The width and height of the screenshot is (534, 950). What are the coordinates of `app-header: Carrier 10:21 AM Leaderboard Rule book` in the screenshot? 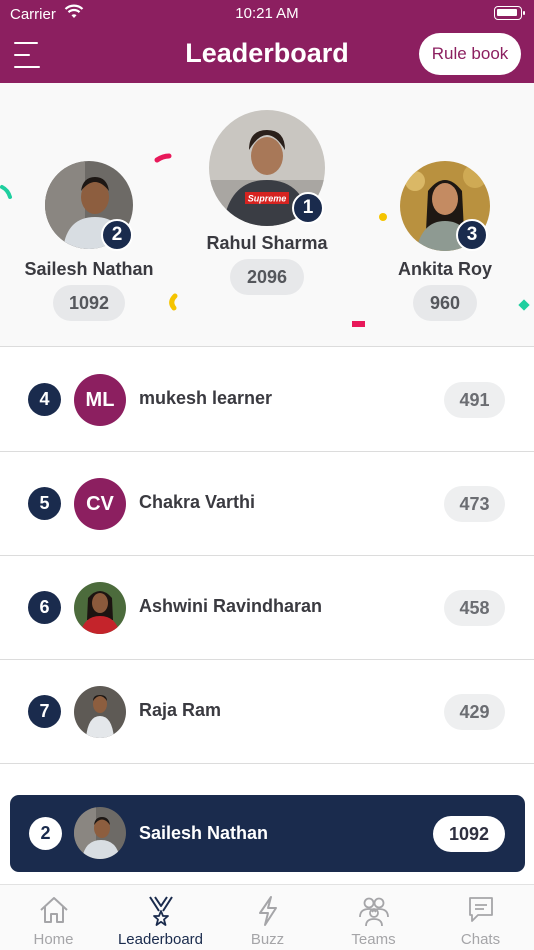 It's located at (267, 41).